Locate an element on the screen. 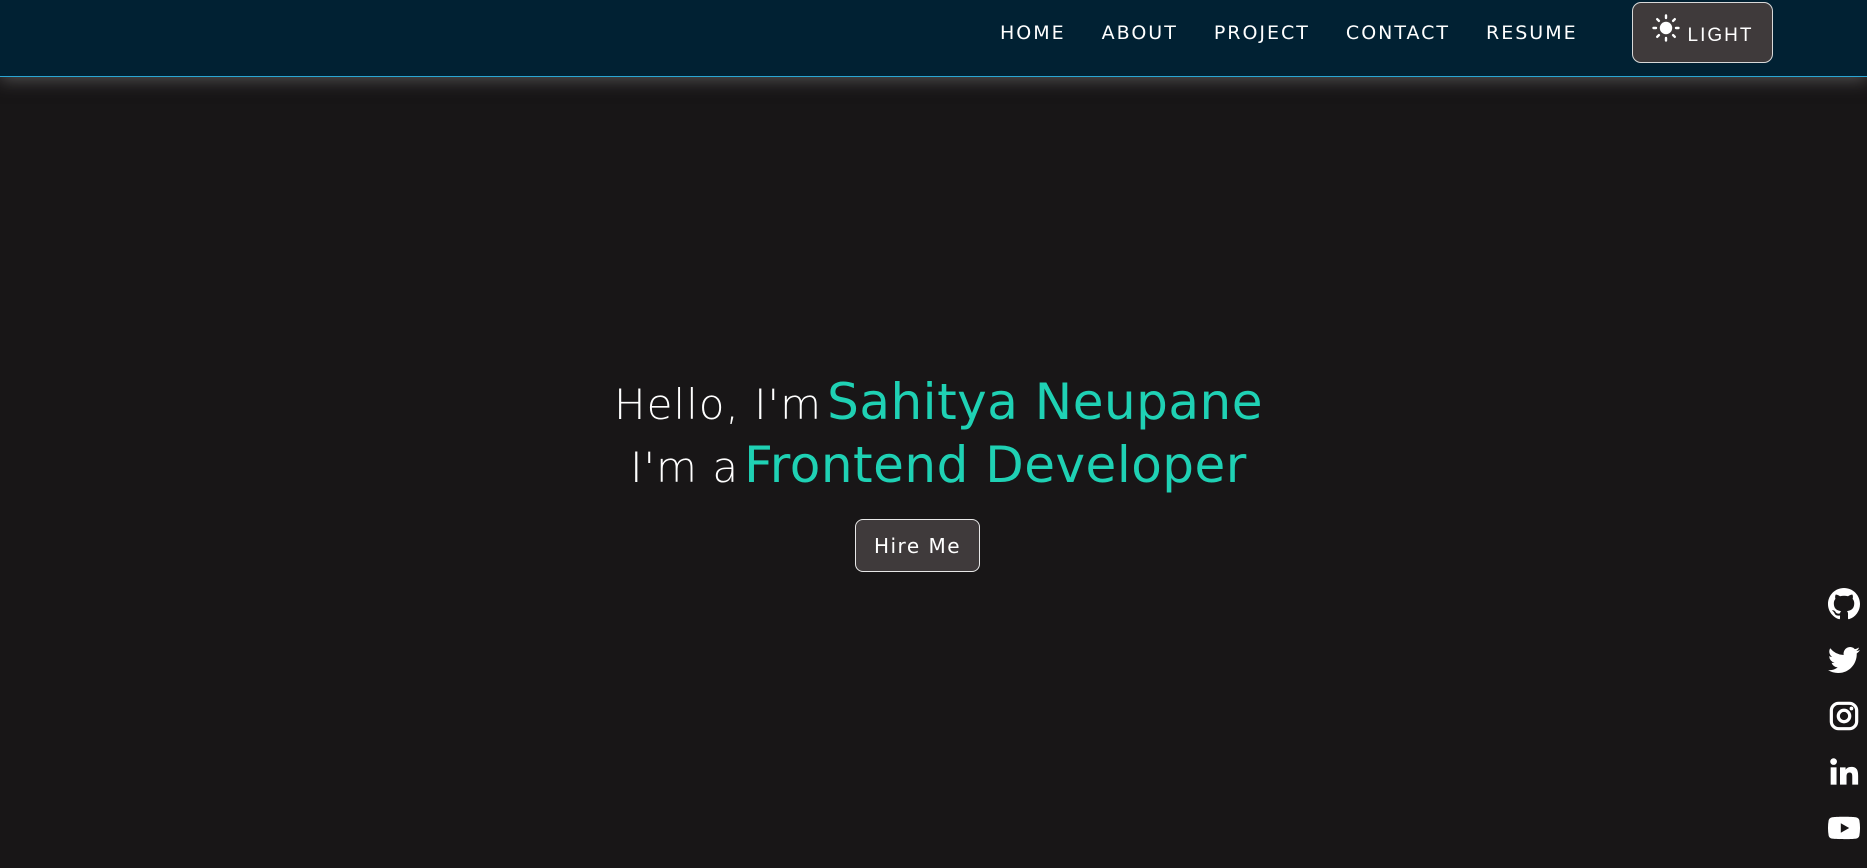 This screenshot has width=1867, height=868. twitter-icon is located at coordinates (1844, 660).